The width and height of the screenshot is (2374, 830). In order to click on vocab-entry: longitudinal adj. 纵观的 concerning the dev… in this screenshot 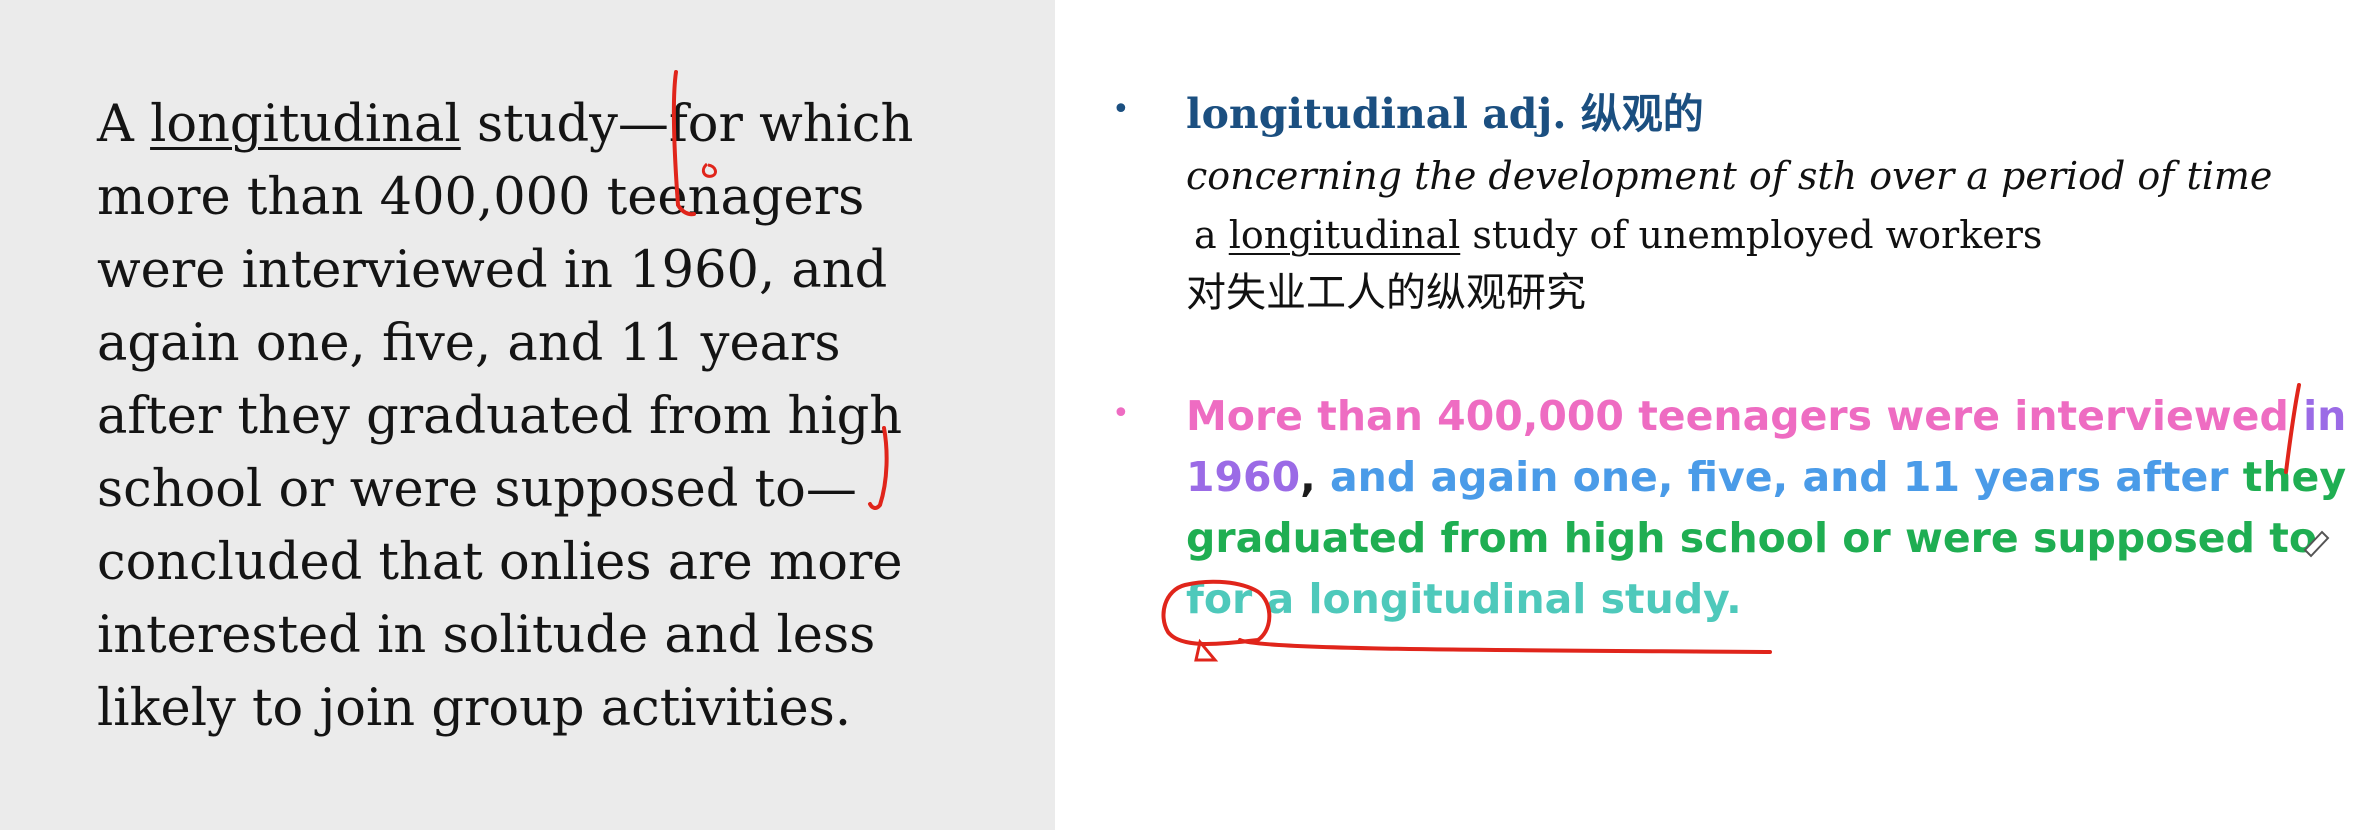, I will do `click(1776, 202)`.